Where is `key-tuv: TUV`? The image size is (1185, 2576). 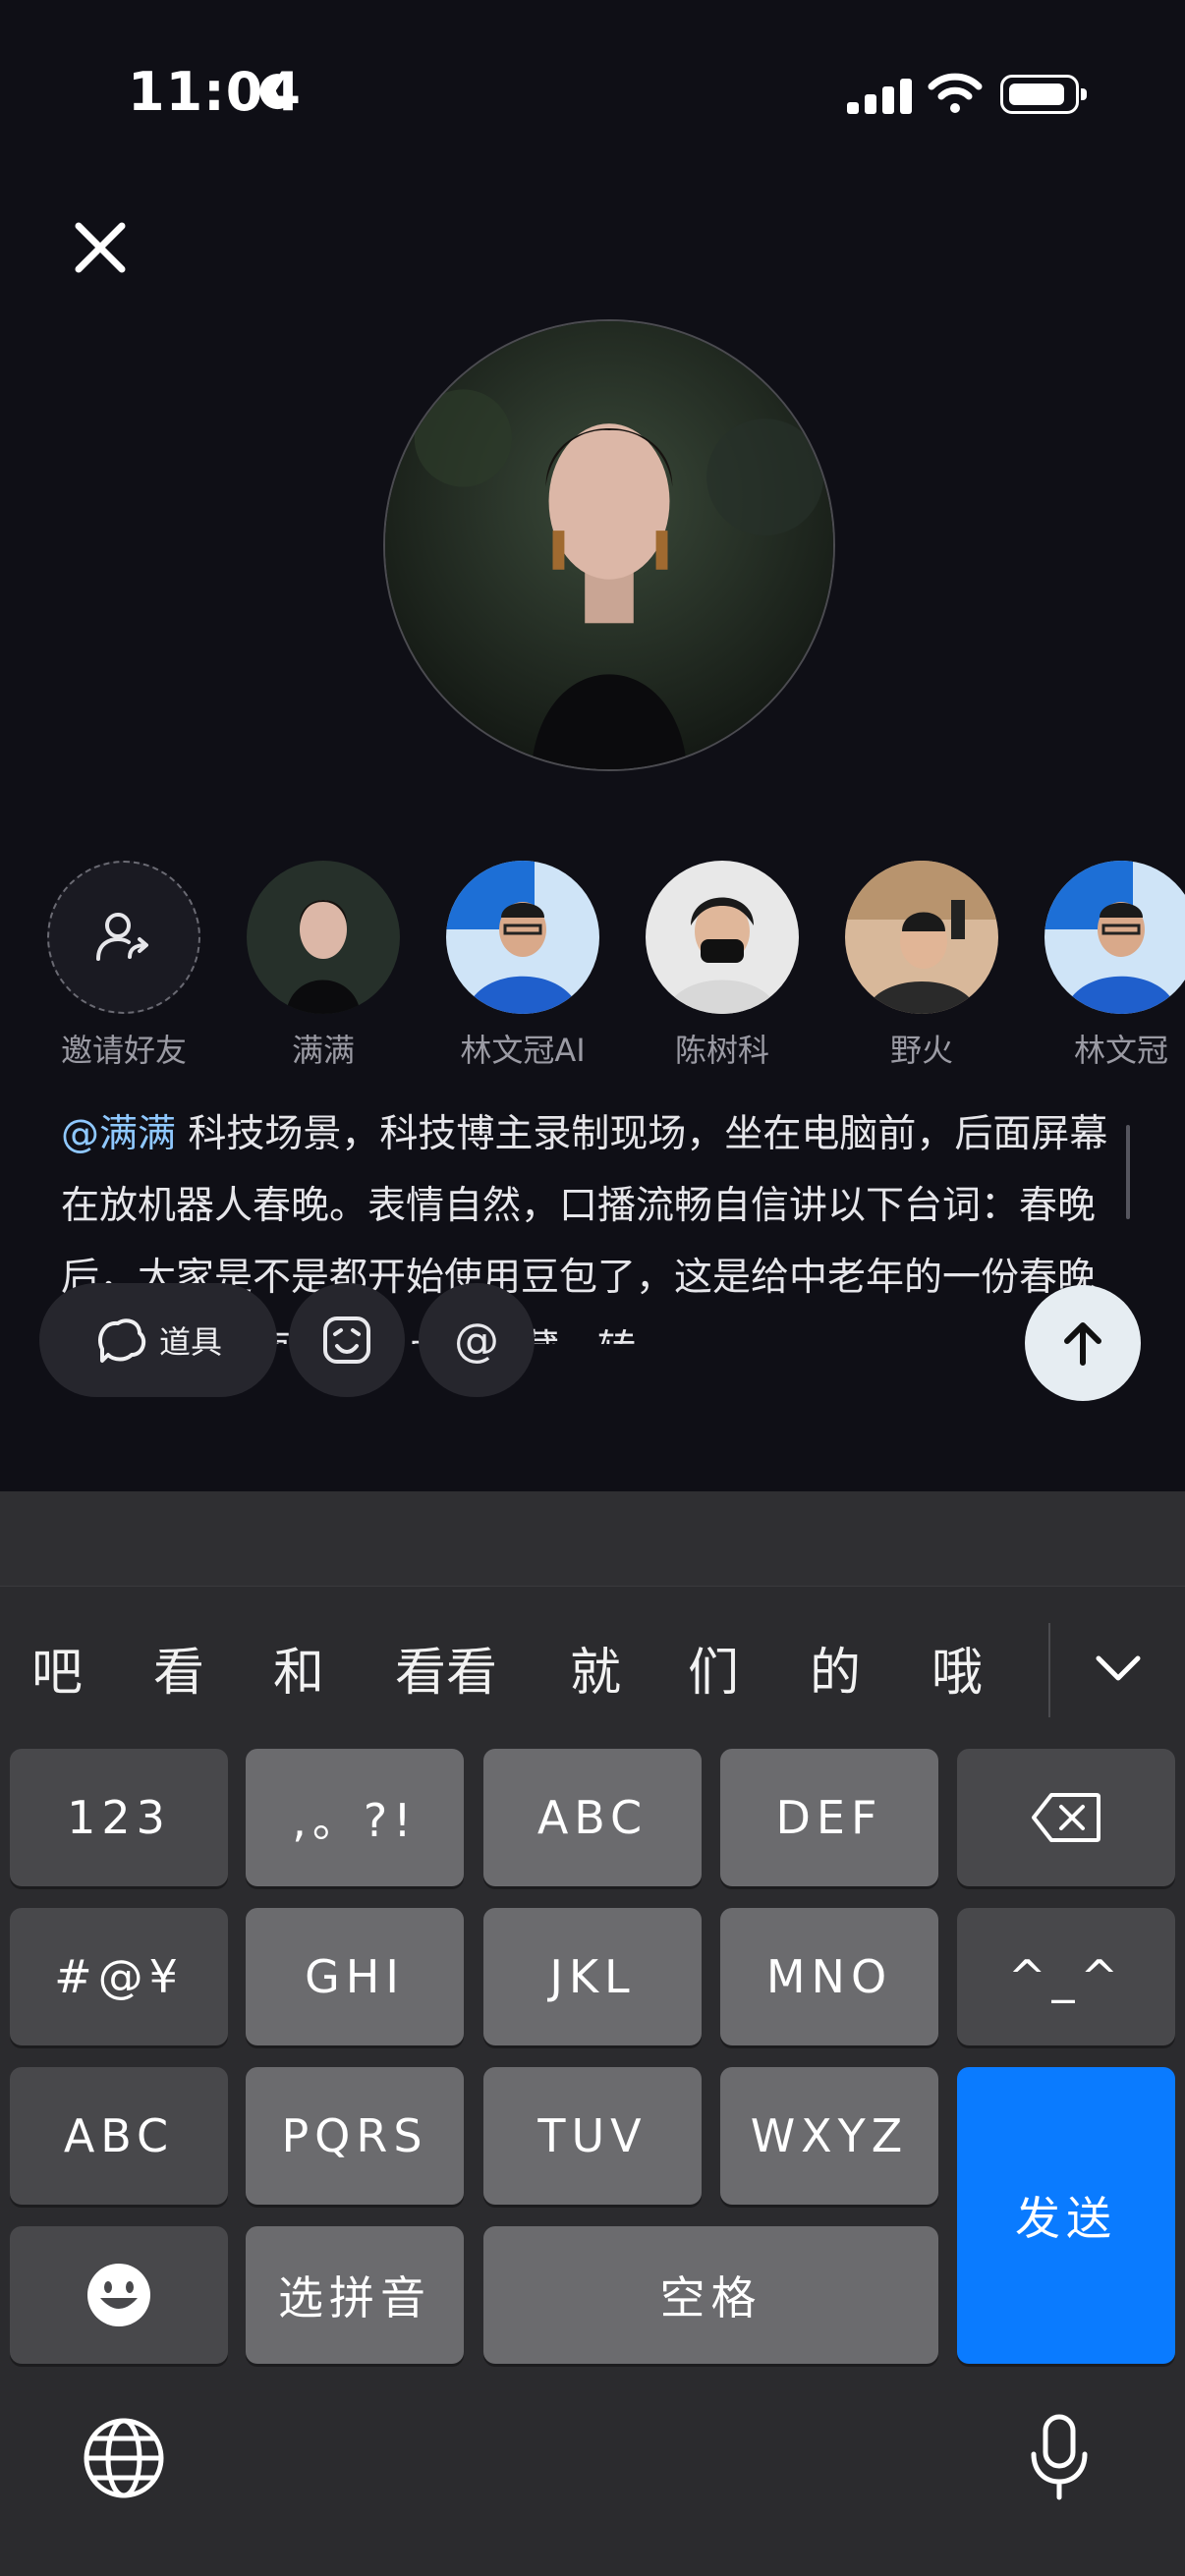 key-tuv: TUV is located at coordinates (592, 2136).